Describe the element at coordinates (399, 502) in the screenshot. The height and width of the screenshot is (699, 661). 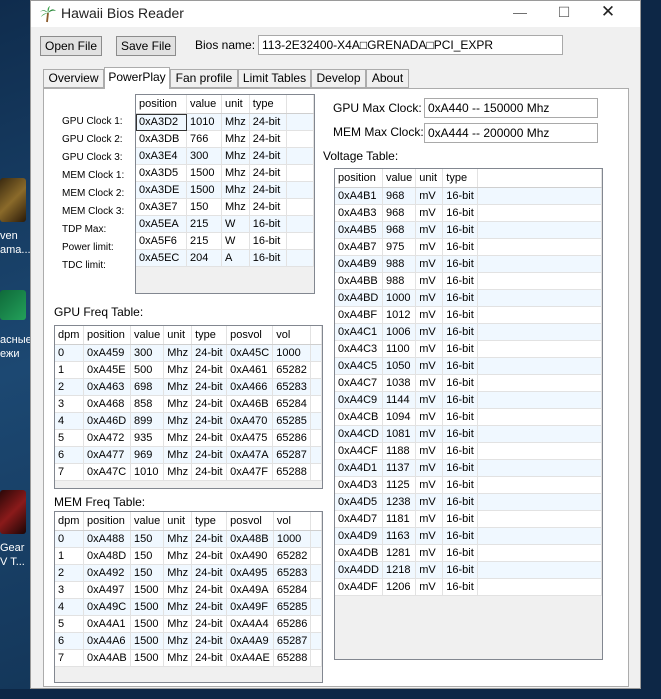
I see `table-cell: 1238` at that location.